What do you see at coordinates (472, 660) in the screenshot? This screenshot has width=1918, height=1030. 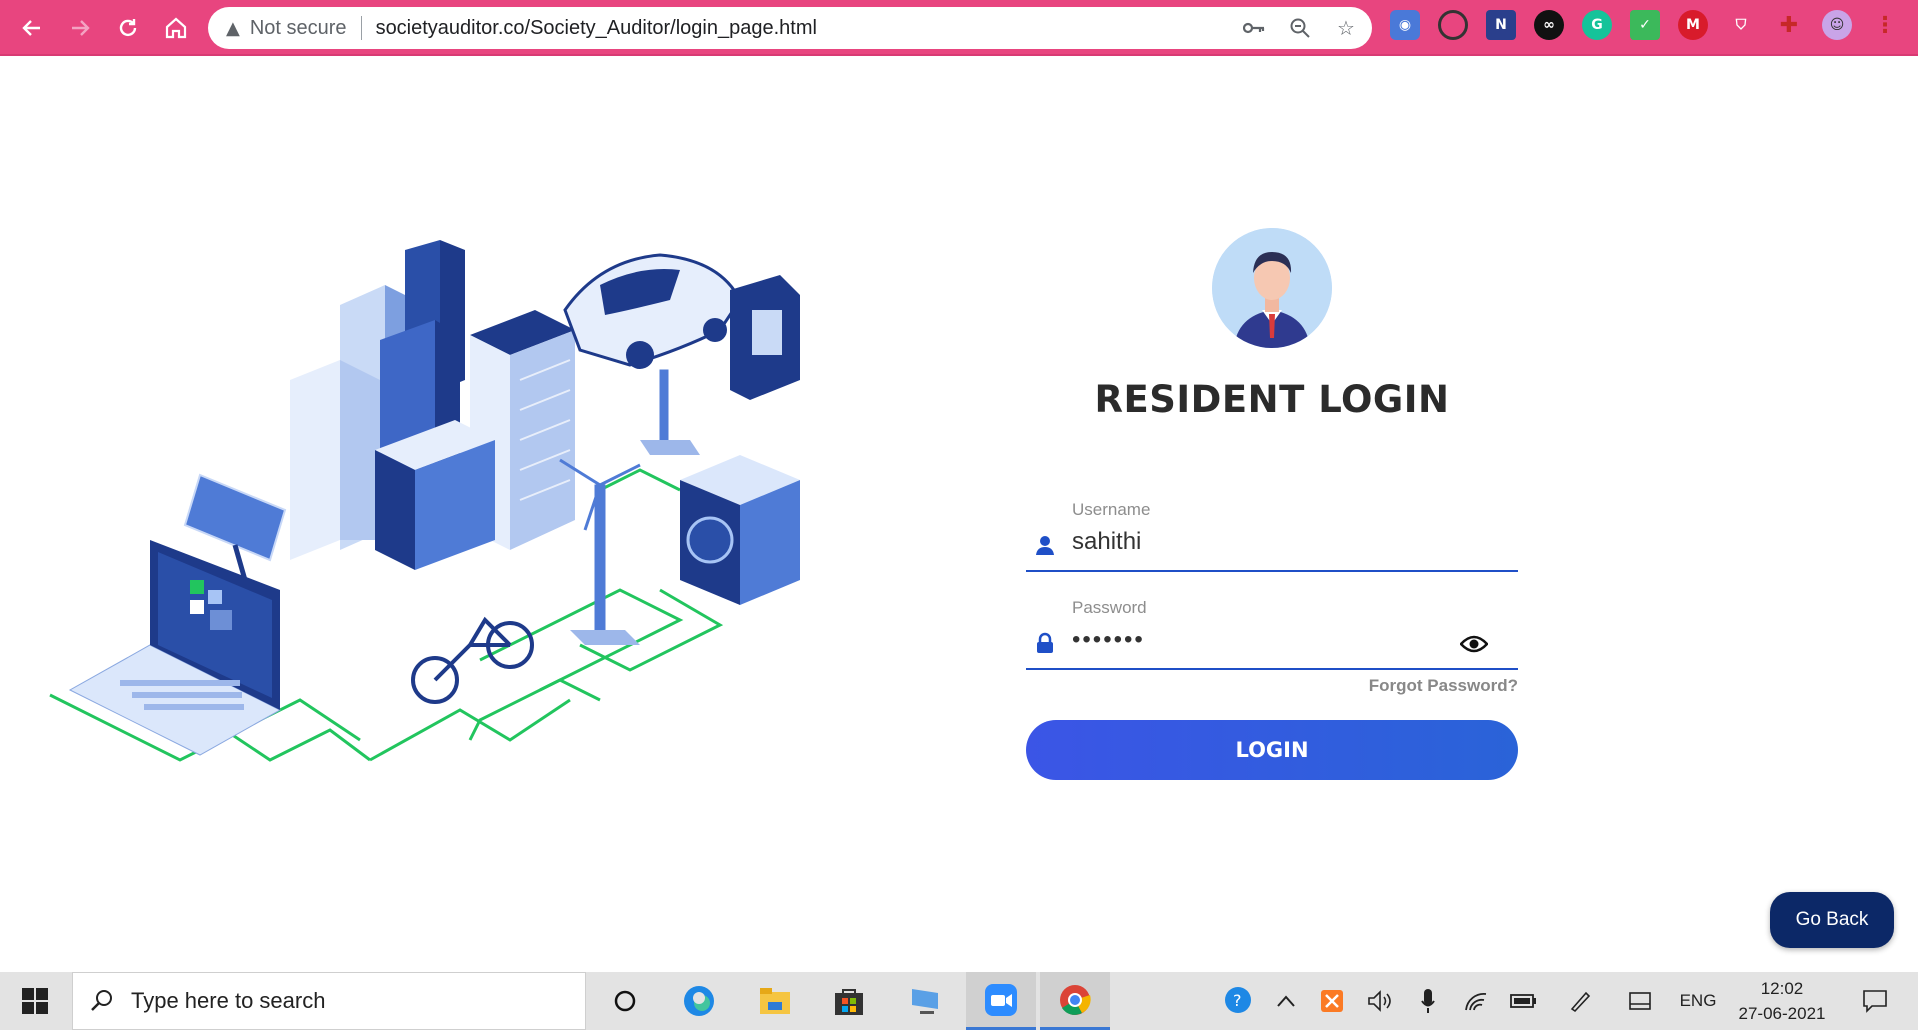 I see `bicycle-graphic` at bounding box center [472, 660].